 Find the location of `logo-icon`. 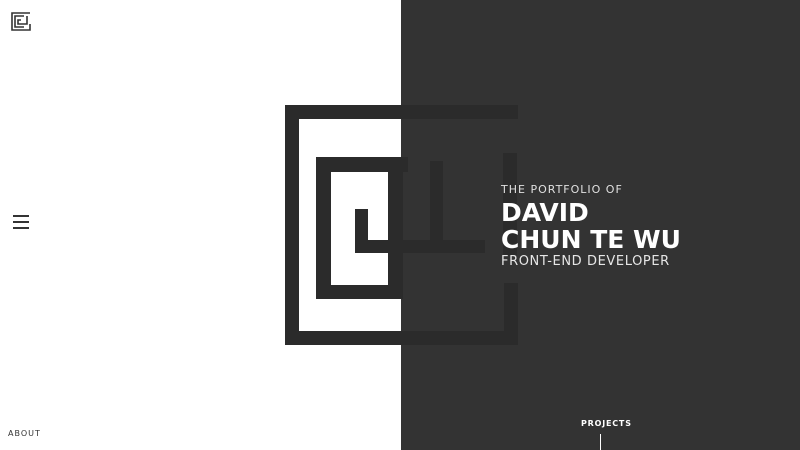

logo-icon is located at coordinates (21, 21).